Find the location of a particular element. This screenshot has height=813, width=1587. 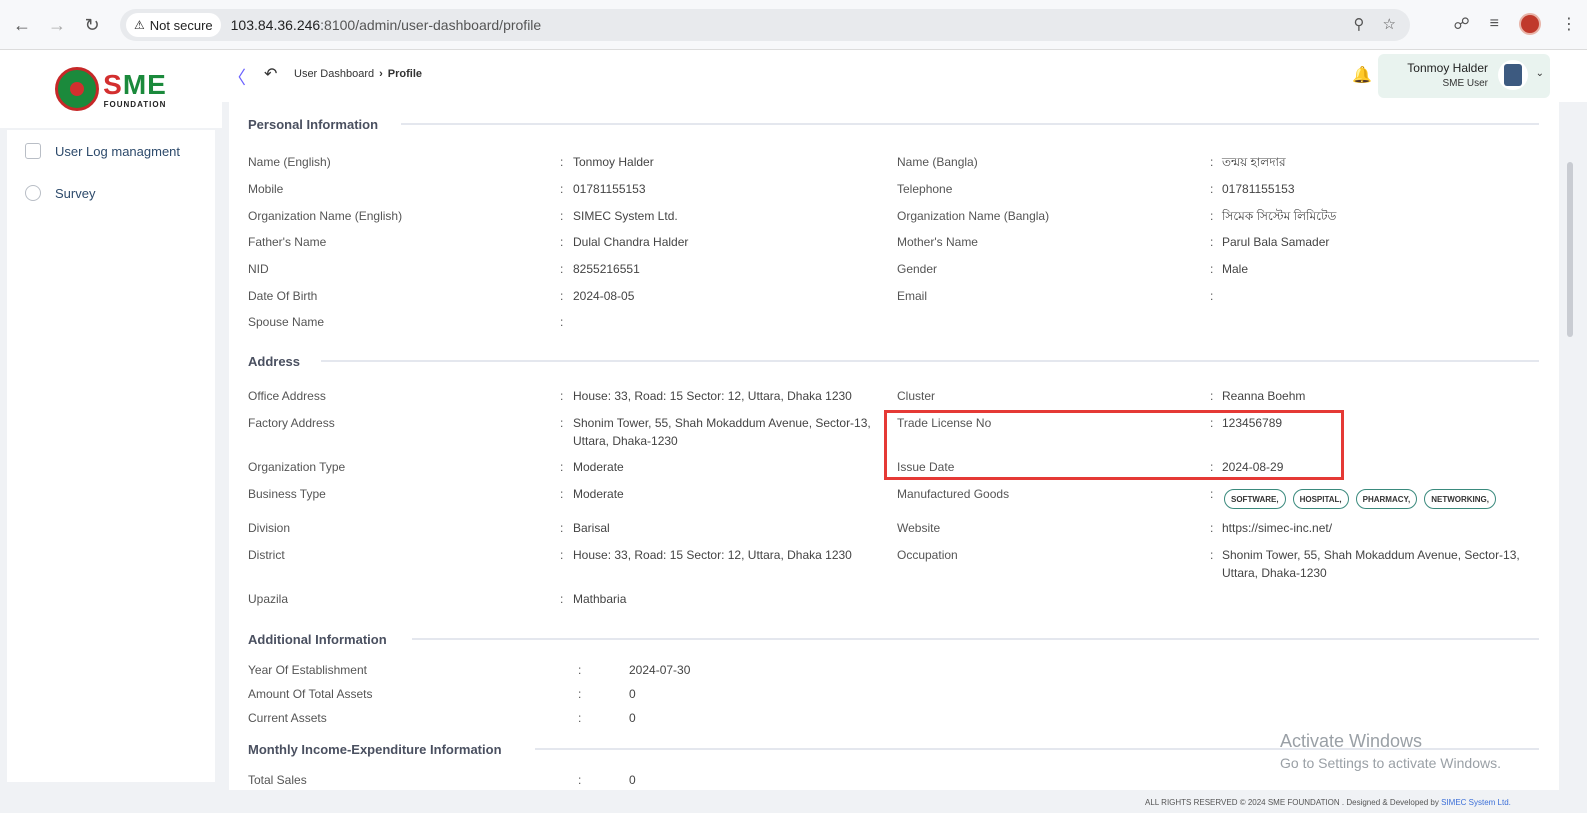

label-mother: Mother's Name is located at coordinates (937, 242).